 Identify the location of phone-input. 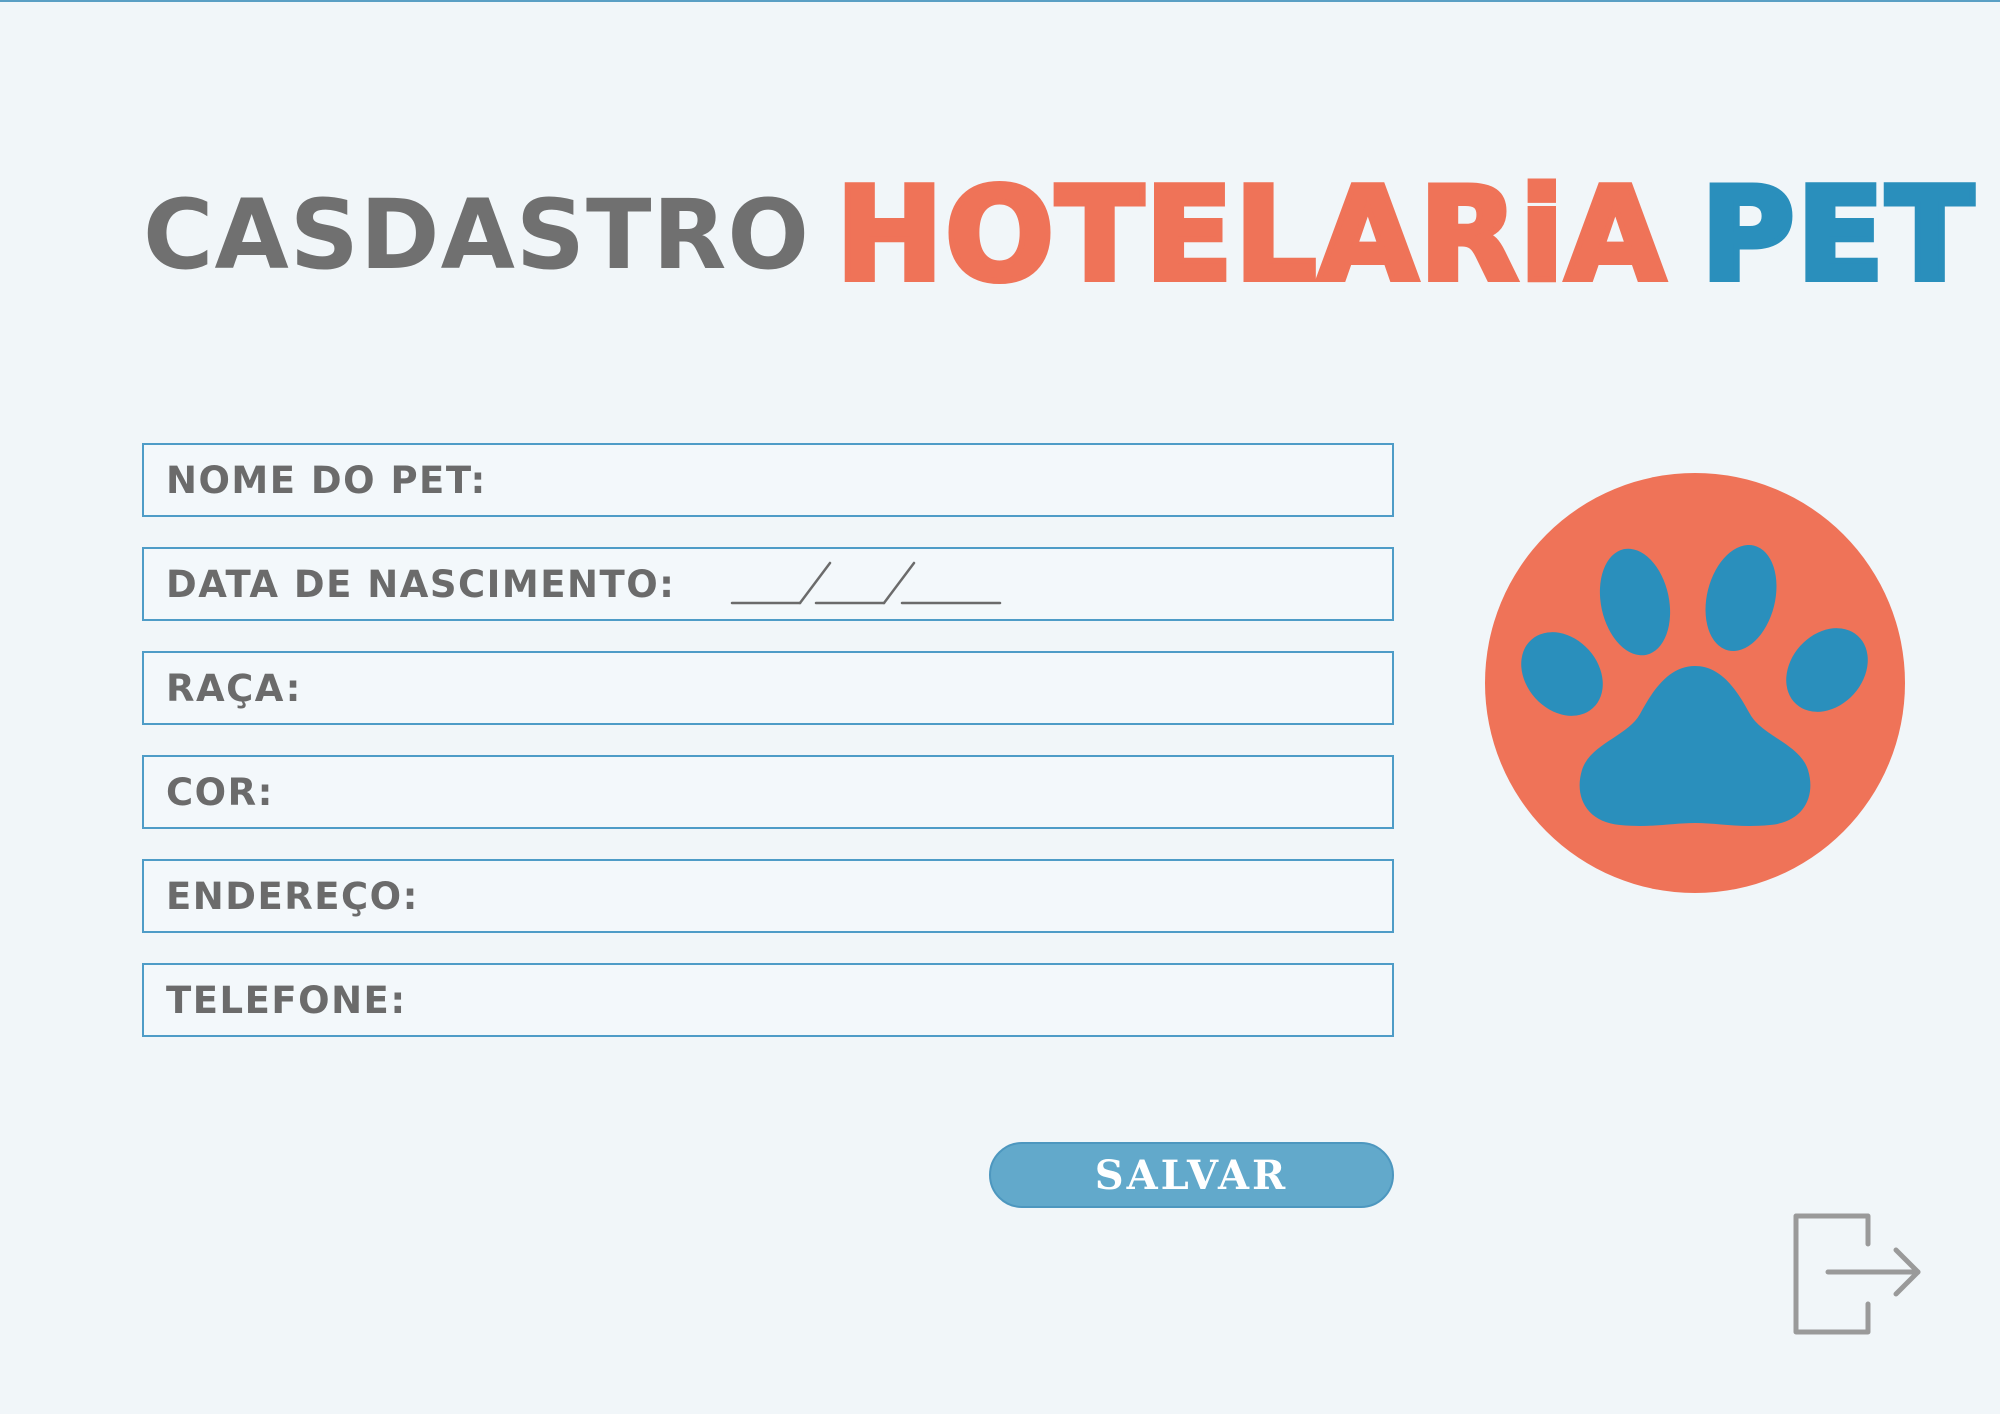
(899, 1000).